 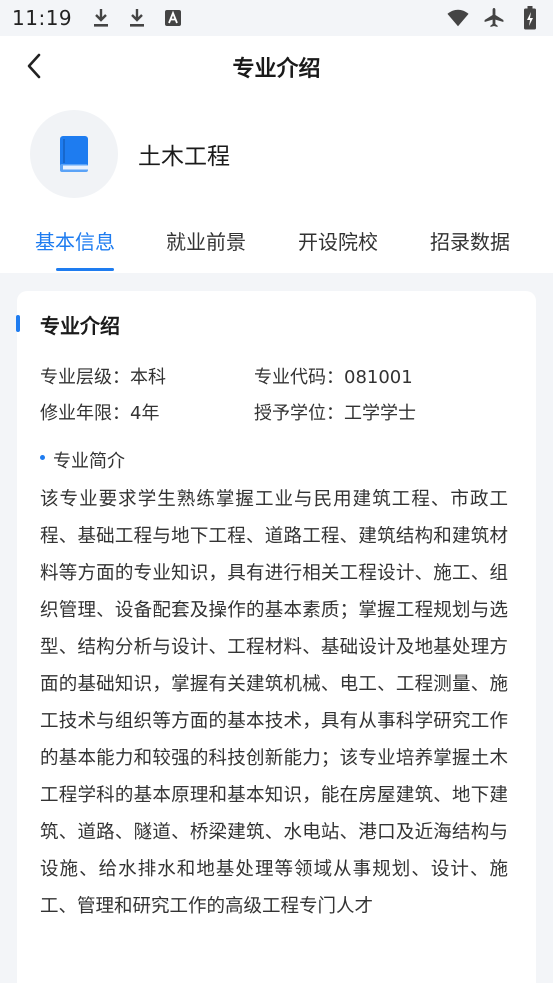 I want to click on status-right-icons, so click(x=494, y=18).